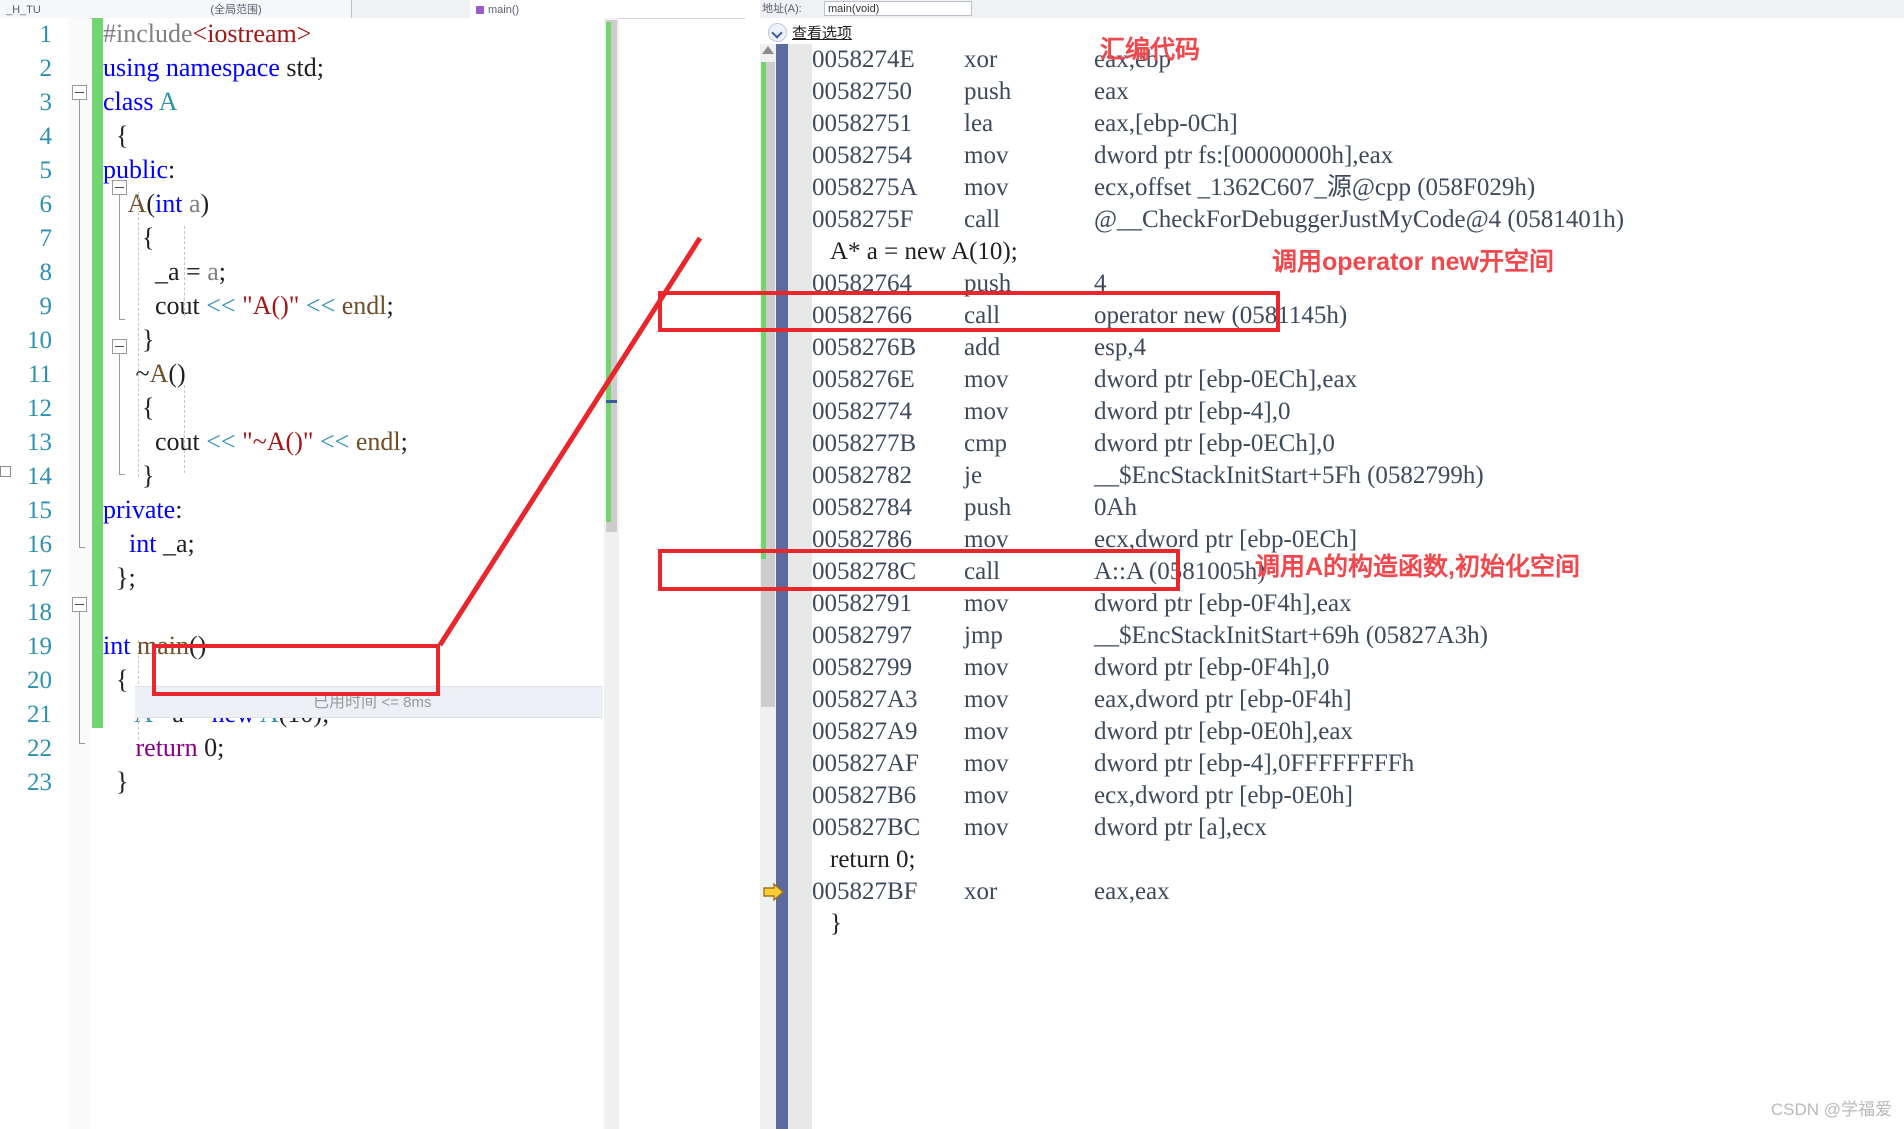 The height and width of the screenshot is (1129, 1904). What do you see at coordinates (986, 187) in the screenshot?
I see `instruction-mnemonic: mov` at bounding box center [986, 187].